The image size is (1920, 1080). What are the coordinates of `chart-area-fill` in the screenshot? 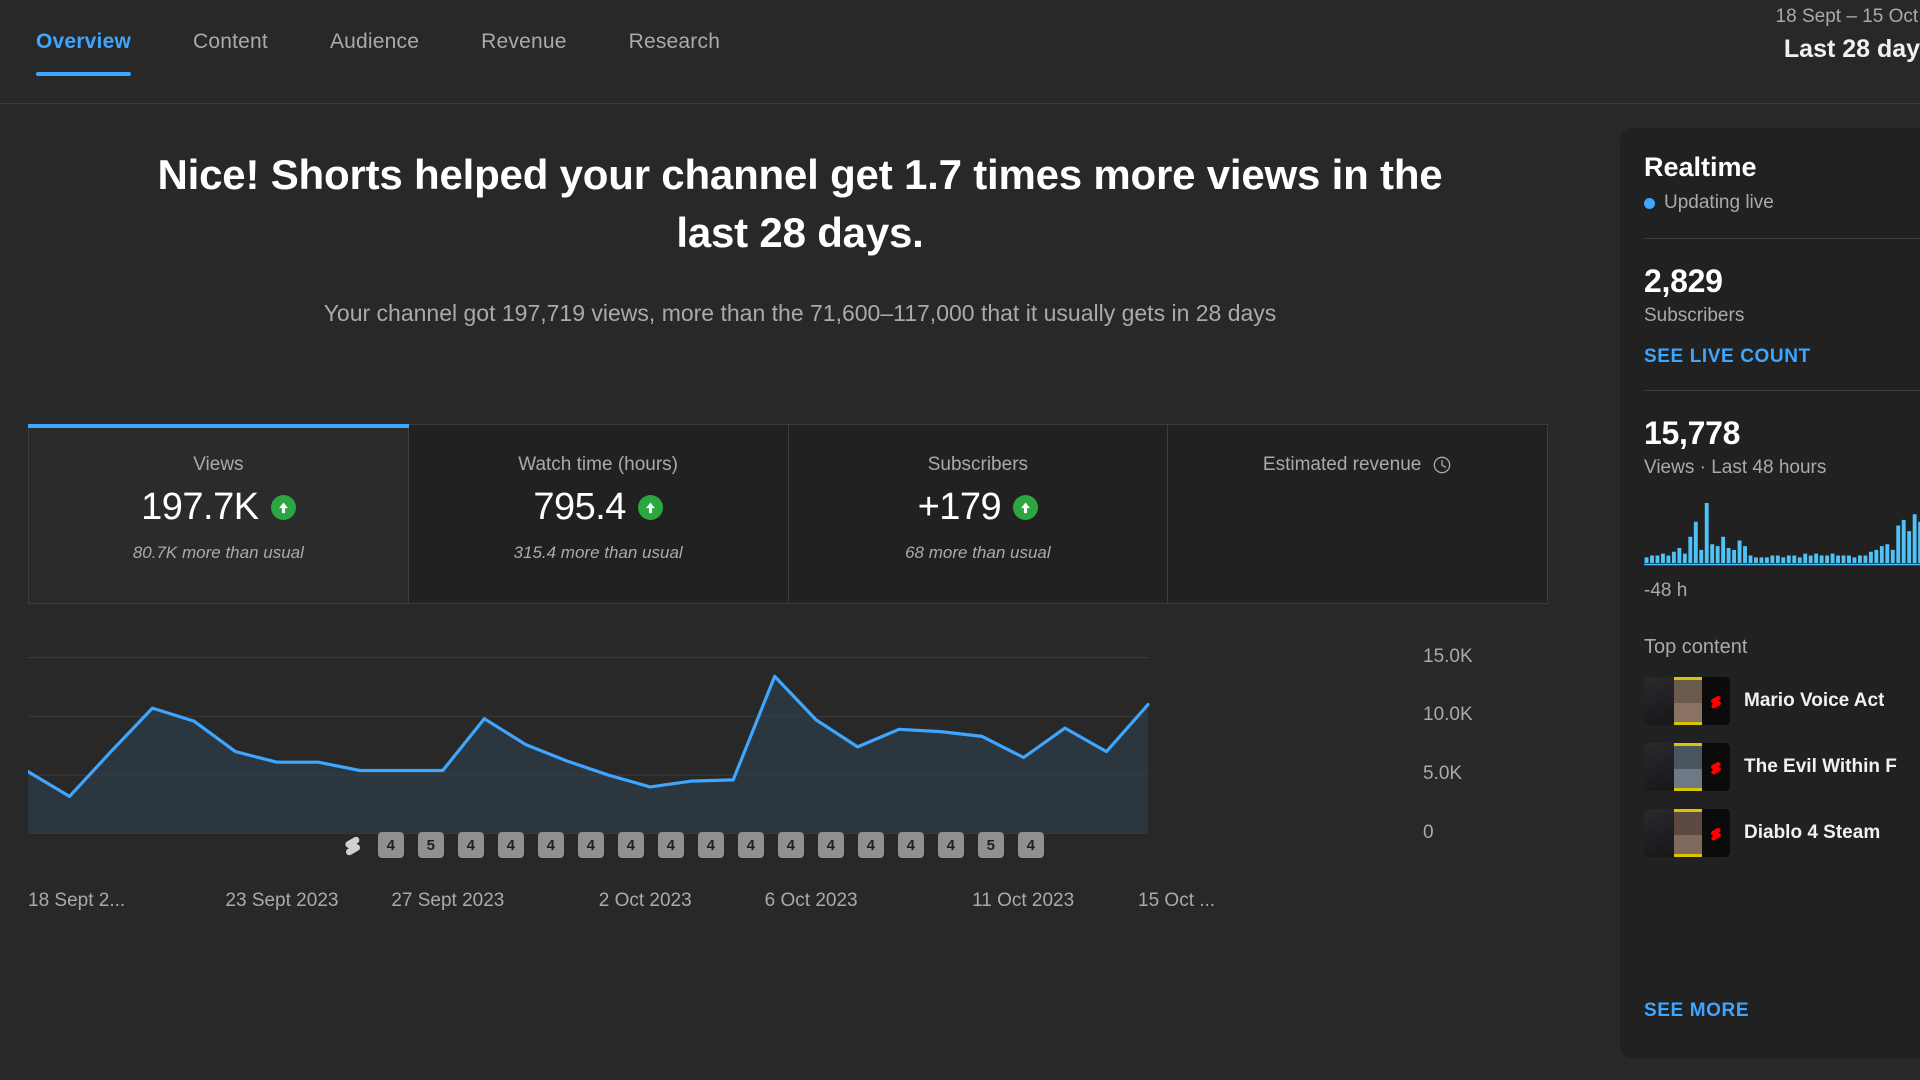 It's located at (588, 755).